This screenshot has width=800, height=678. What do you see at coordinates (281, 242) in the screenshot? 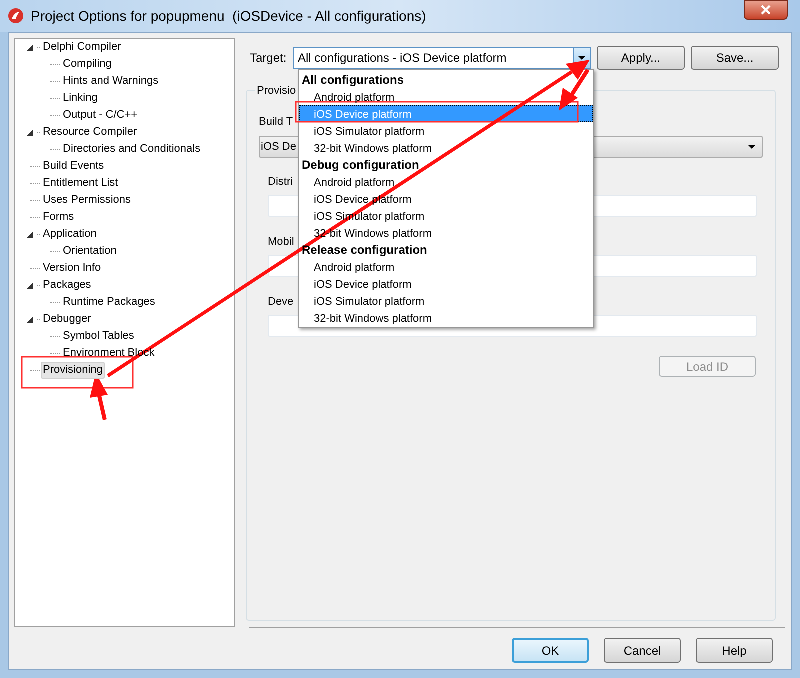
I see `field-label: Mobil` at bounding box center [281, 242].